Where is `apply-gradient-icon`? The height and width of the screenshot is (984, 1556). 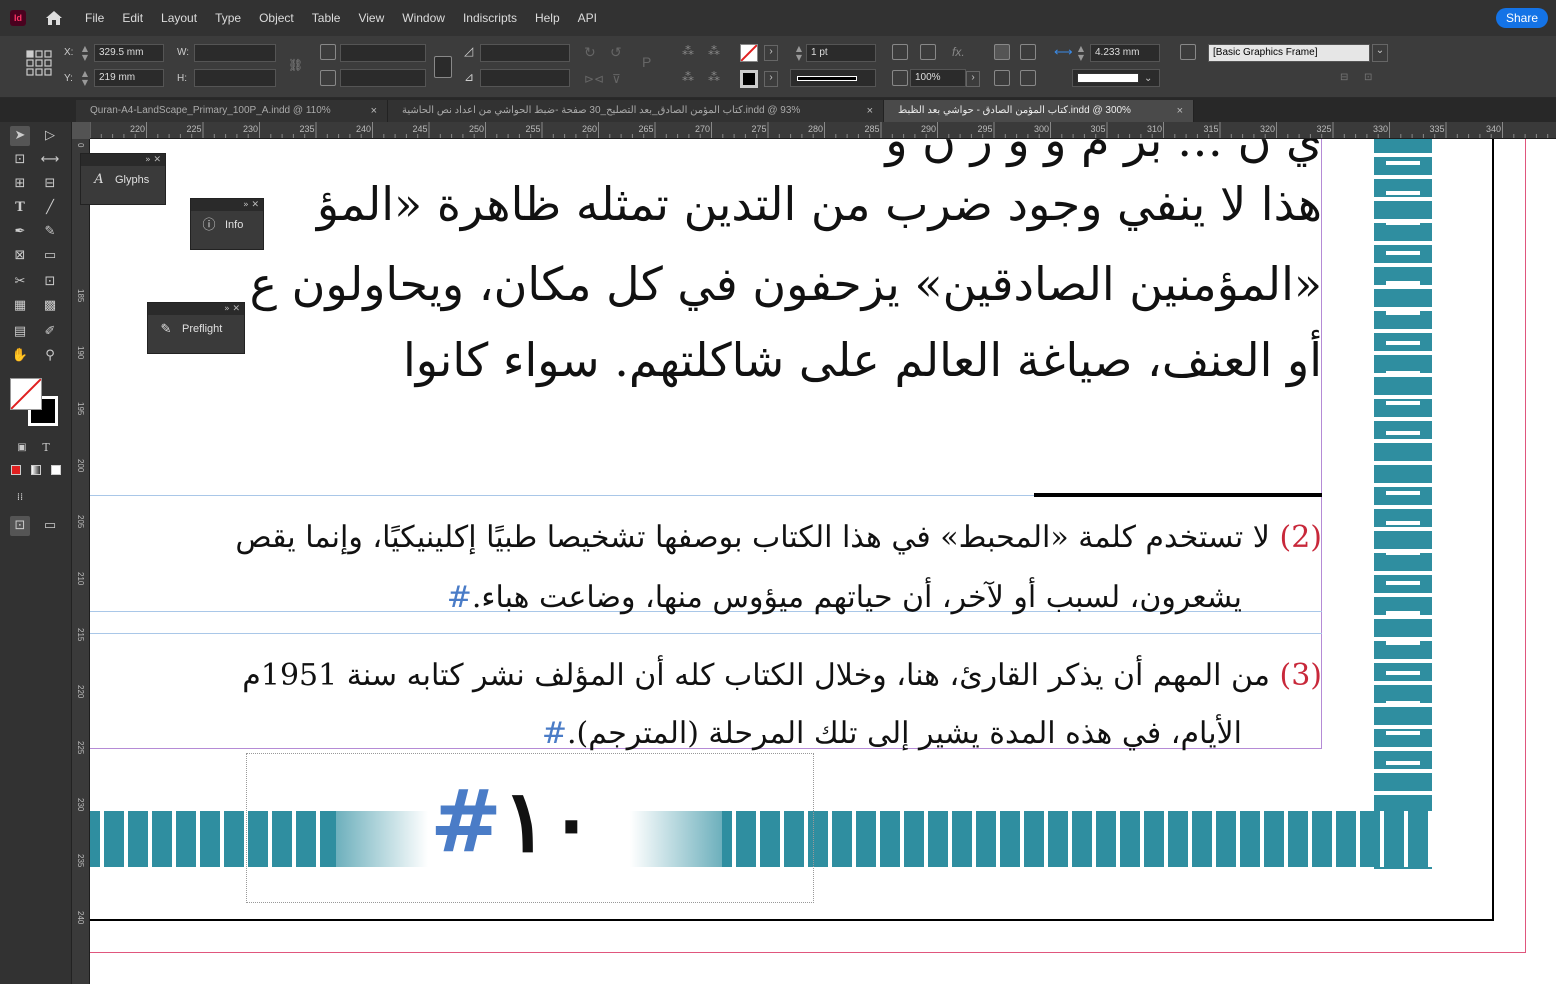
apply-gradient-icon is located at coordinates (36, 472).